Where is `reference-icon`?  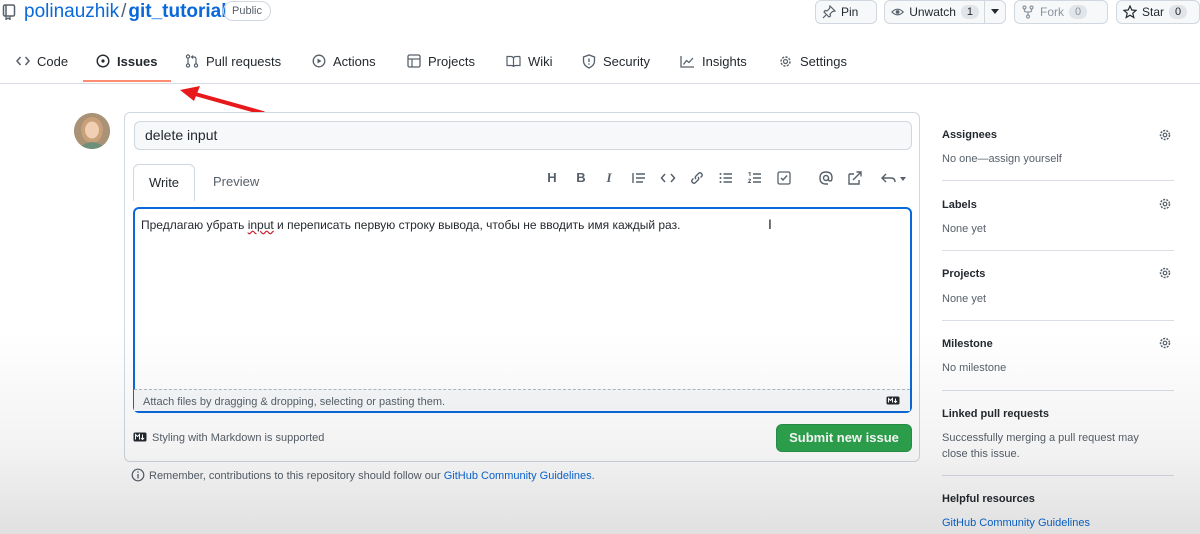
reference-icon is located at coordinates (855, 178).